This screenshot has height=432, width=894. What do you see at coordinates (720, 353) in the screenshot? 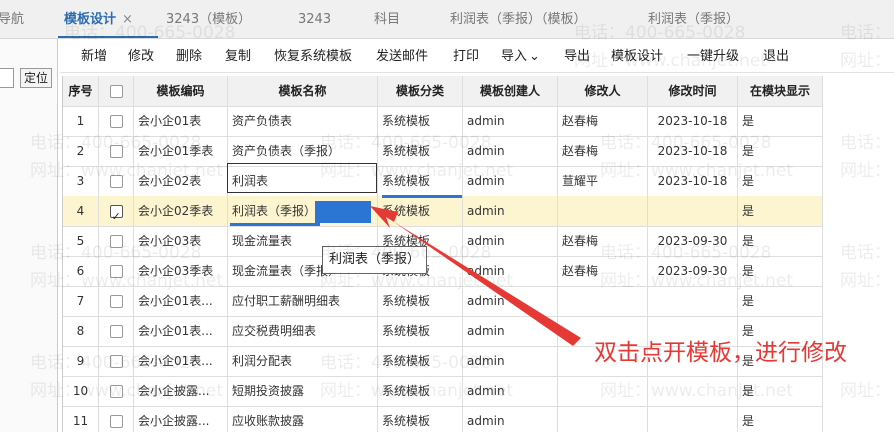
I see `annotation-callout: 双击点开模板，进行修改` at bounding box center [720, 353].